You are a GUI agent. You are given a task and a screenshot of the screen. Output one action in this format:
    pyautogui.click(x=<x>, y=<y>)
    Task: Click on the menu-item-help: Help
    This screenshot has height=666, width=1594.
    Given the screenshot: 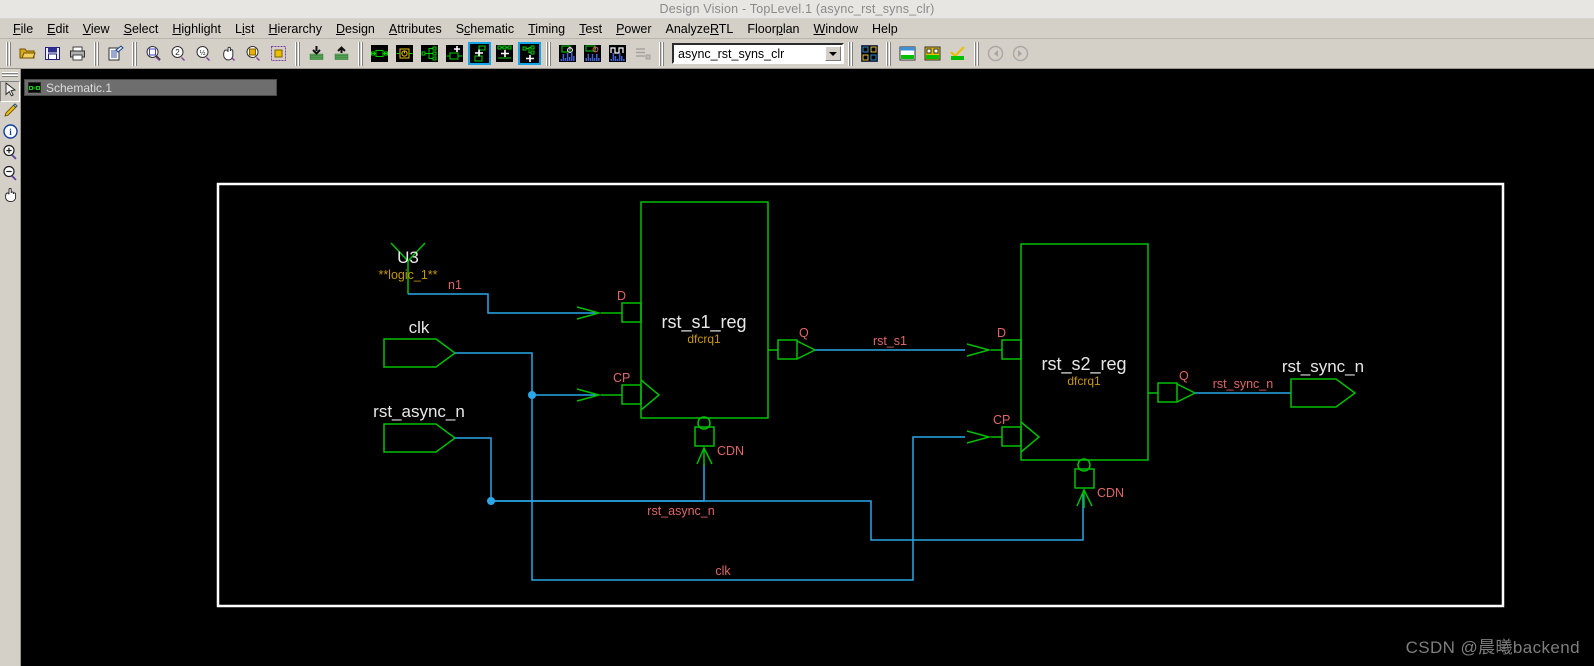 What is the action you would take?
    pyautogui.click(x=885, y=29)
    